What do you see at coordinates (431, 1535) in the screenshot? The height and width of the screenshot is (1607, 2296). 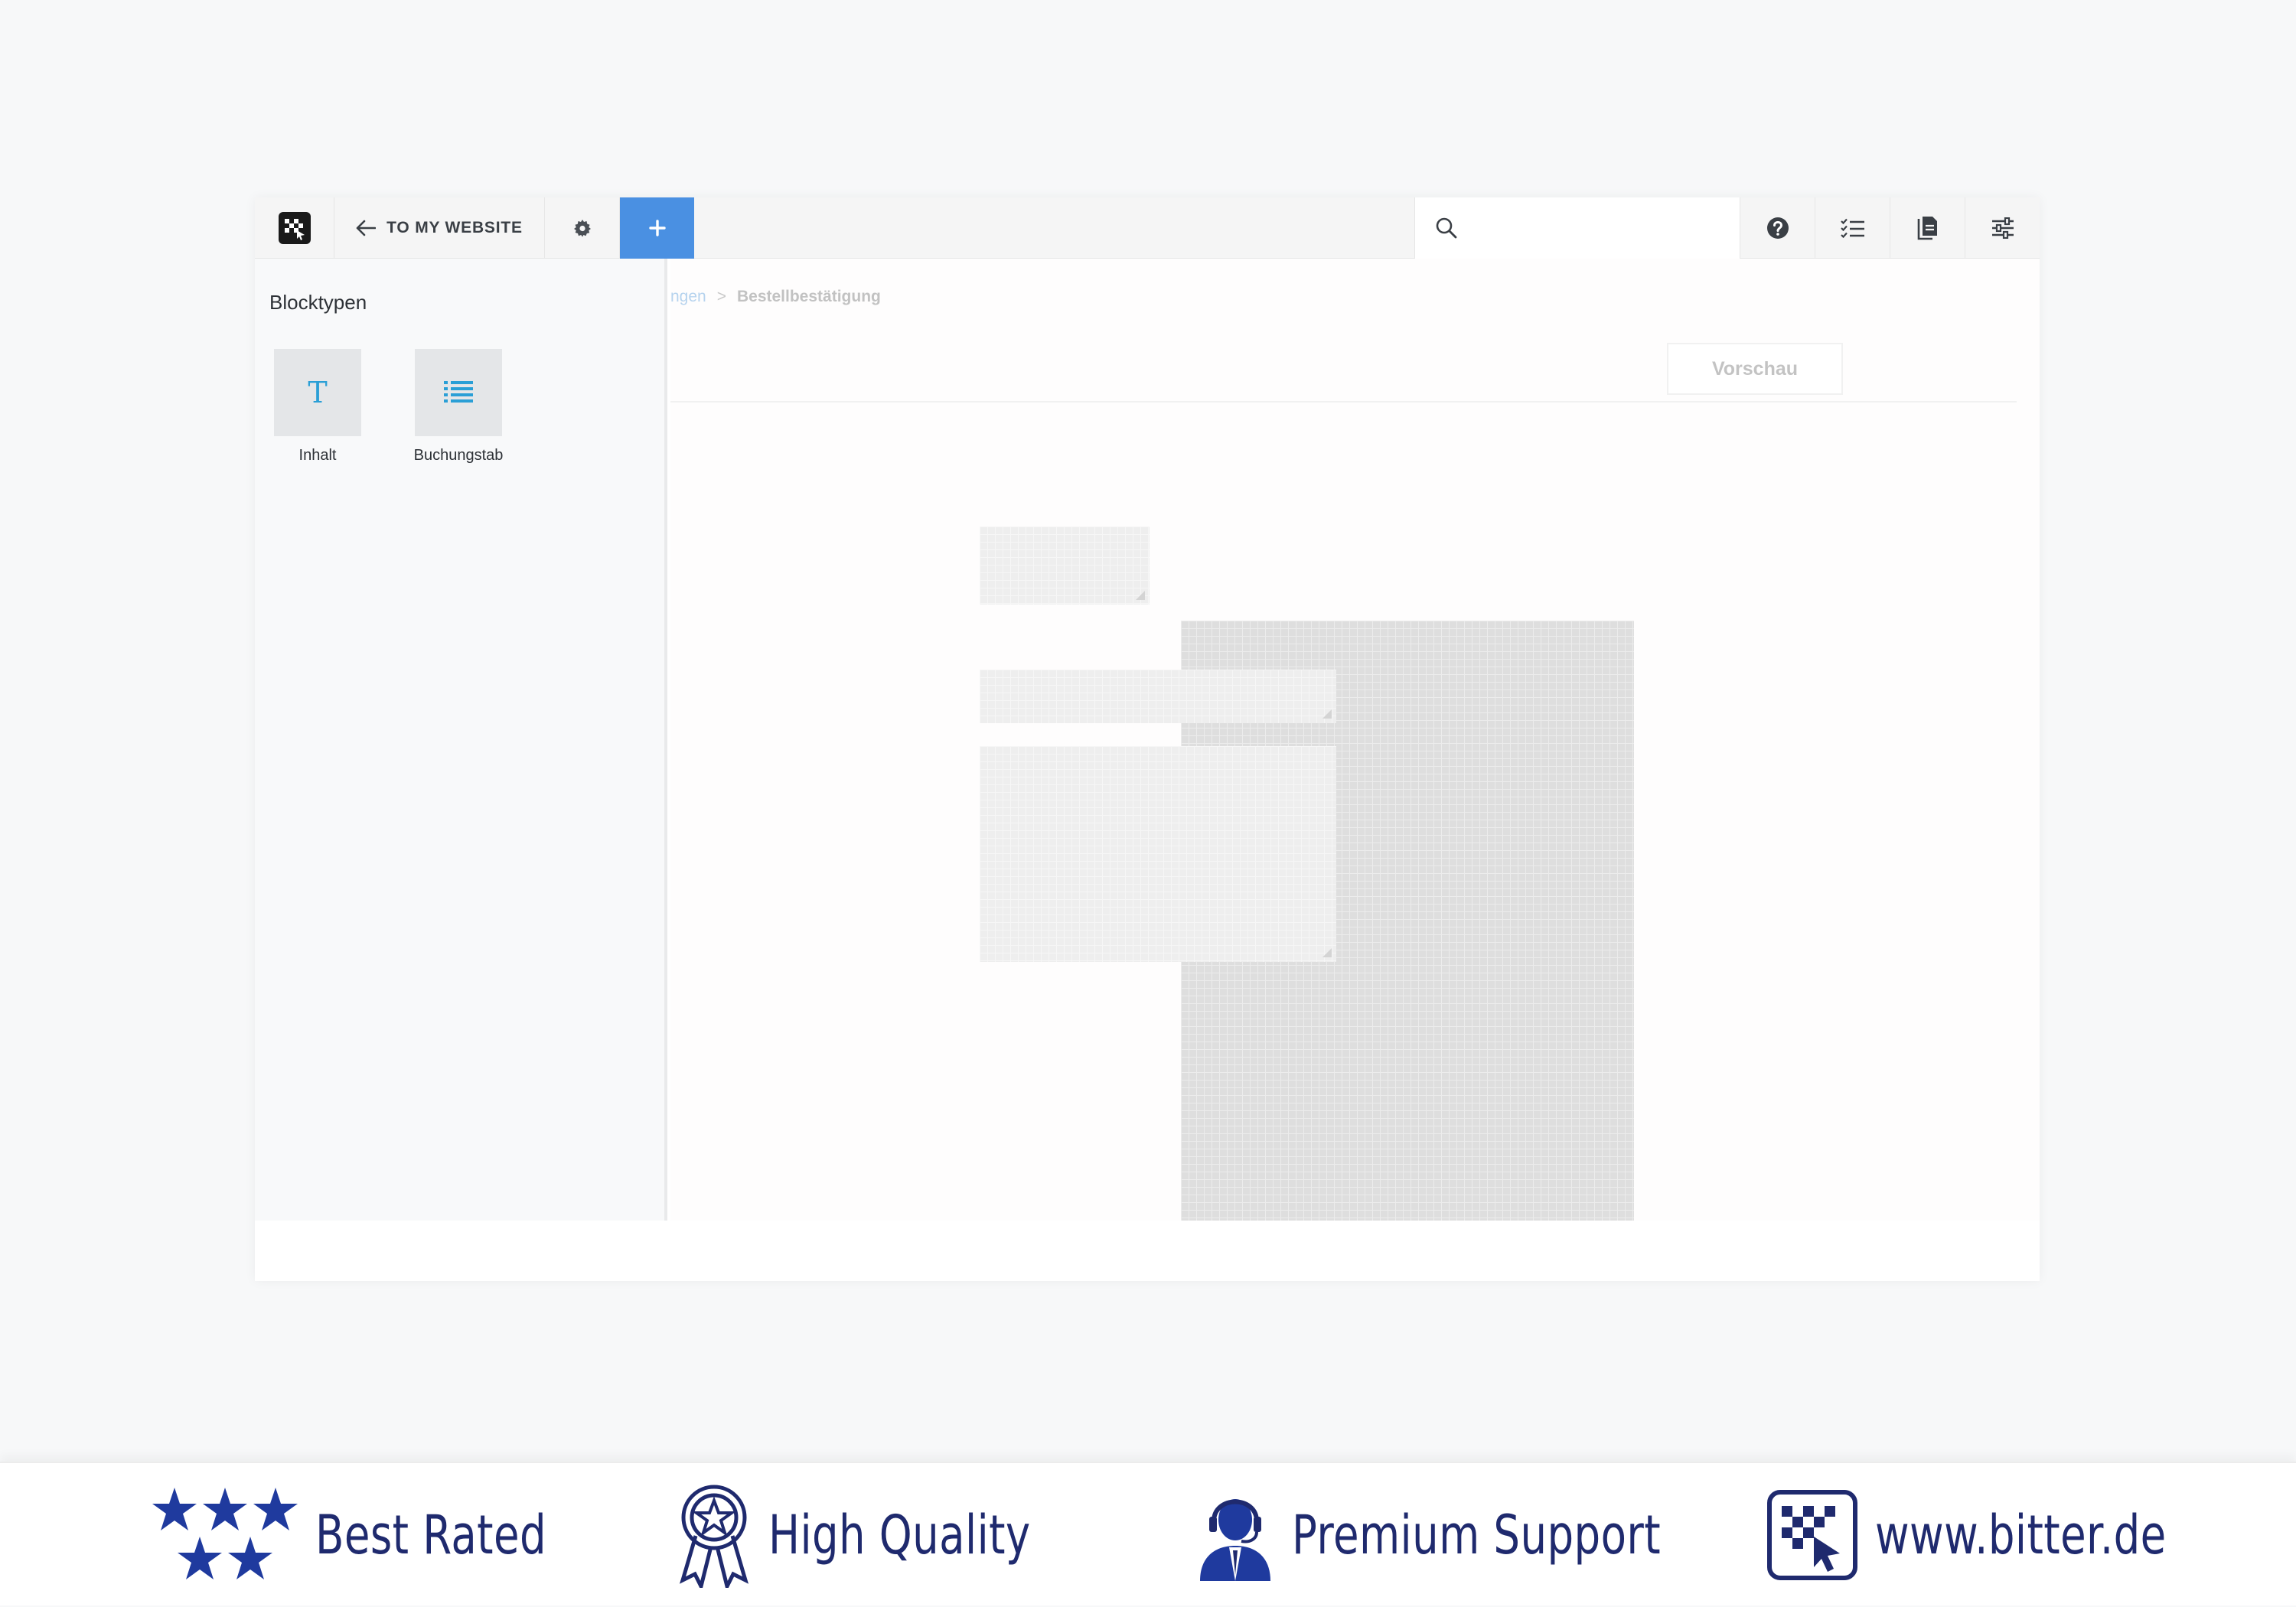 I see `badge-label: Best Rated` at bounding box center [431, 1535].